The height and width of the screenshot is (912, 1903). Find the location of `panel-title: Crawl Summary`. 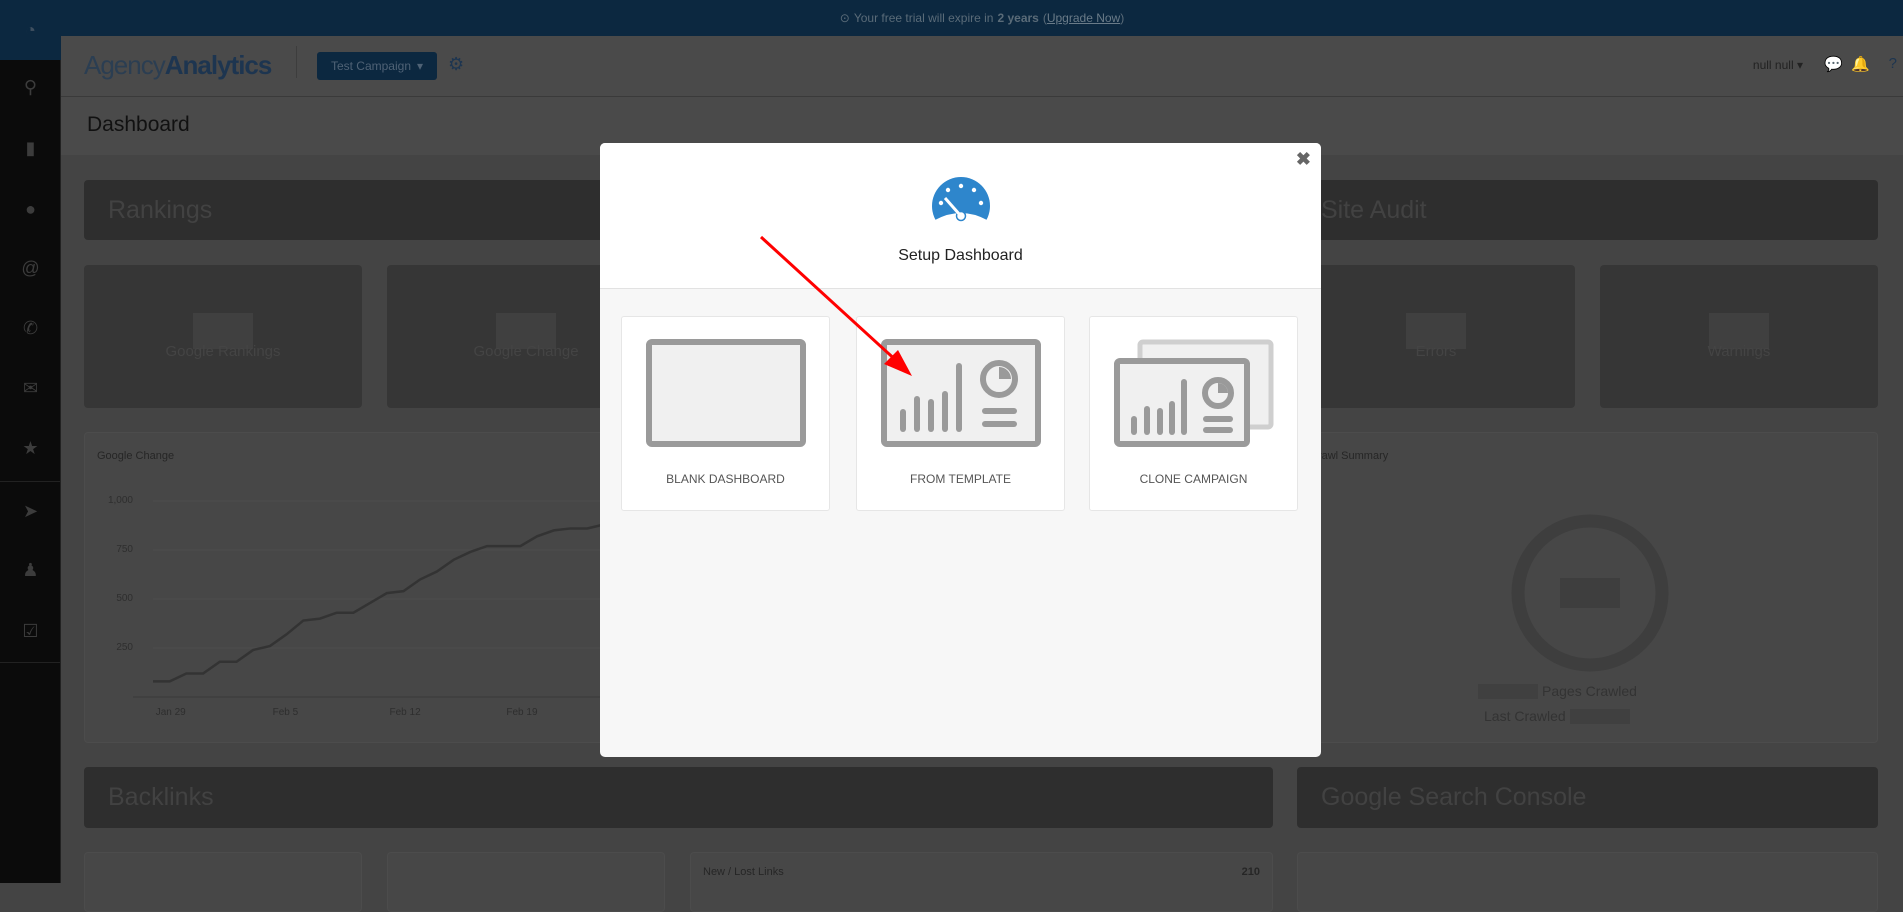

panel-title: Crawl Summary is located at coordinates (1349, 456).